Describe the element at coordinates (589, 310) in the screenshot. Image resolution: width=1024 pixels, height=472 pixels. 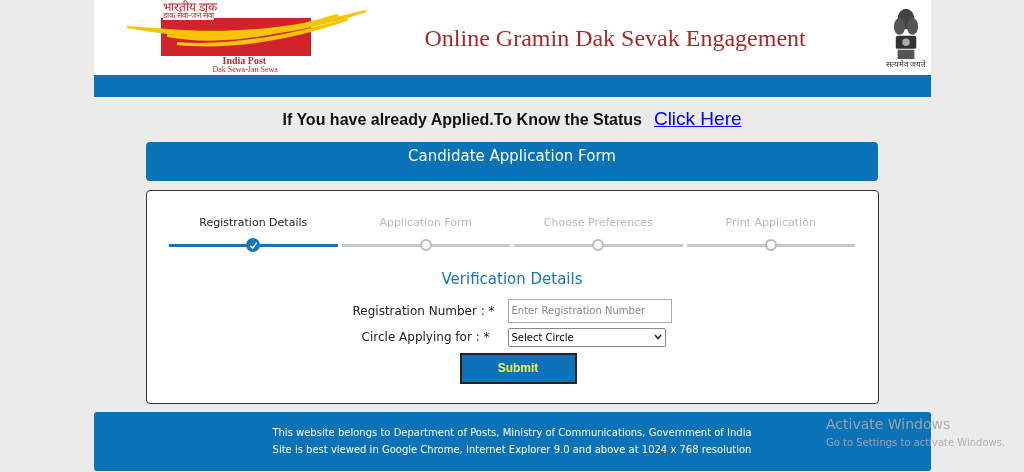
I see `registration-number-field: Enter Registration Number` at that location.